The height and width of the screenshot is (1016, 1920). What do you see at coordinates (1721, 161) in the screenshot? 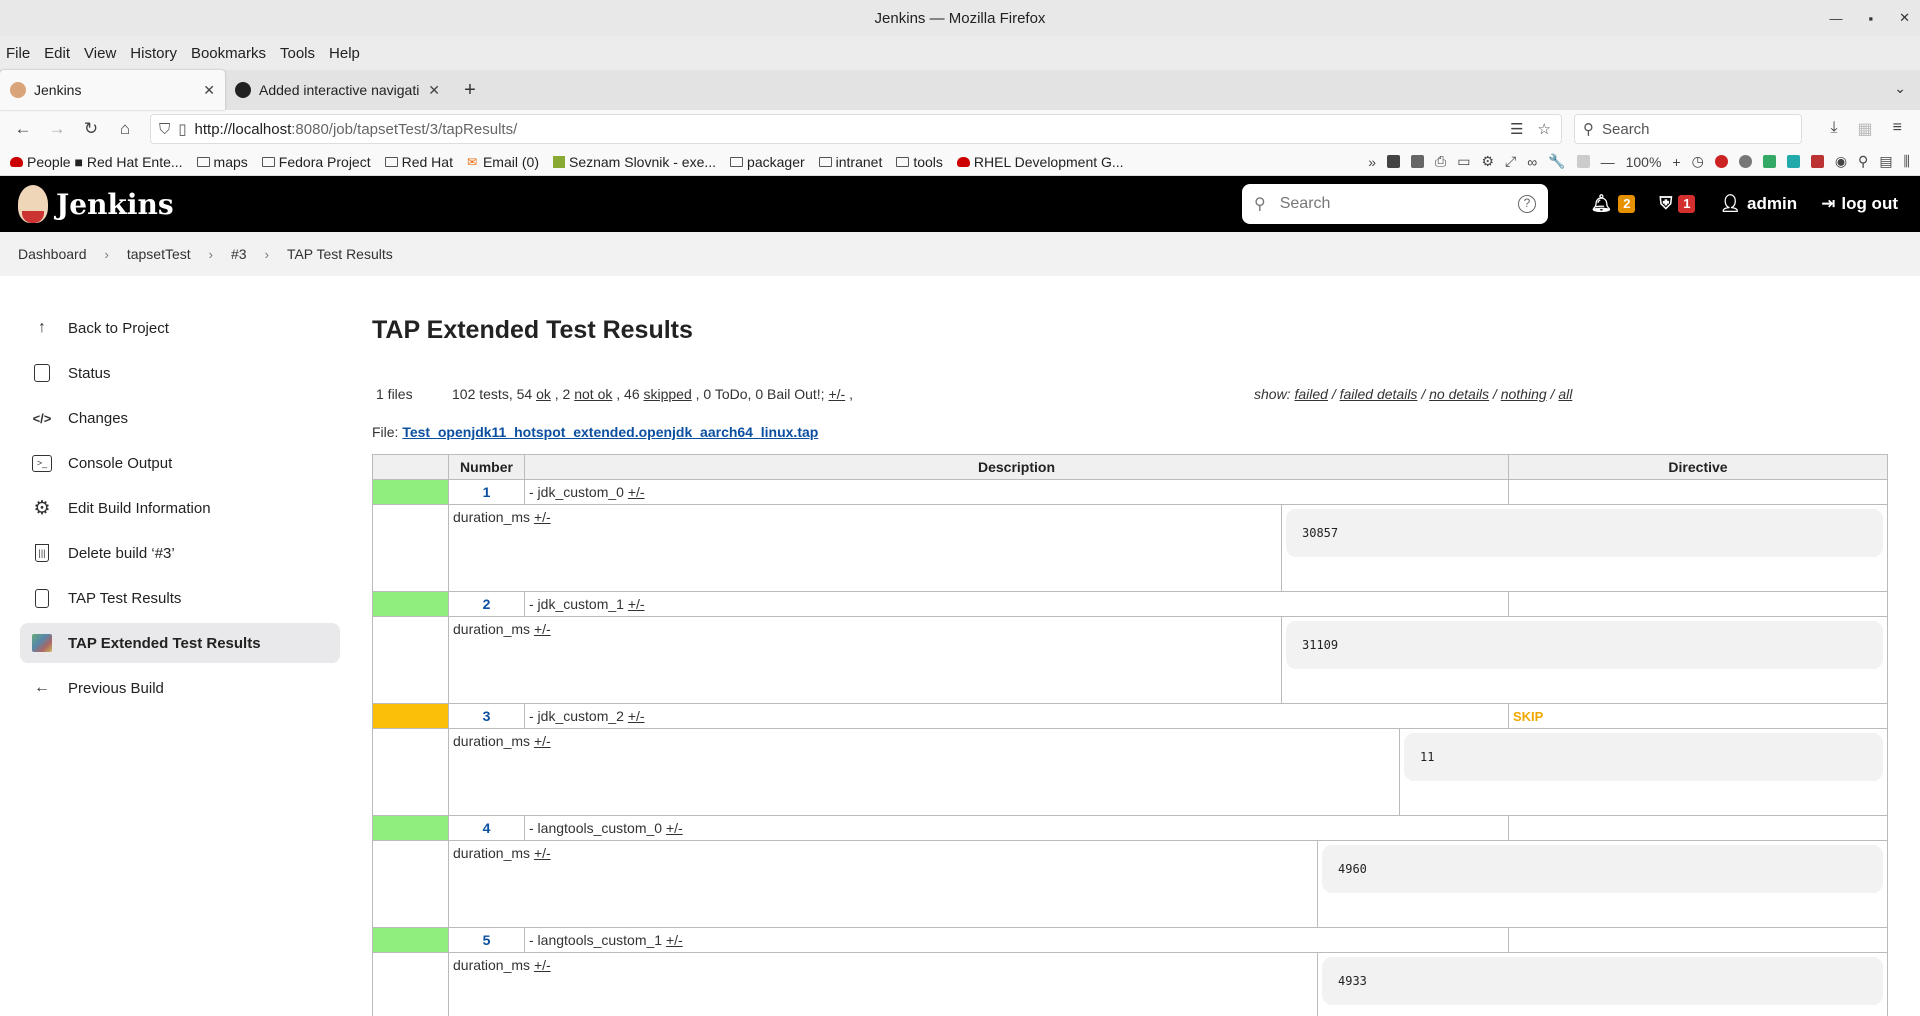
I see `ublock-icon` at bounding box center [1721, 161].